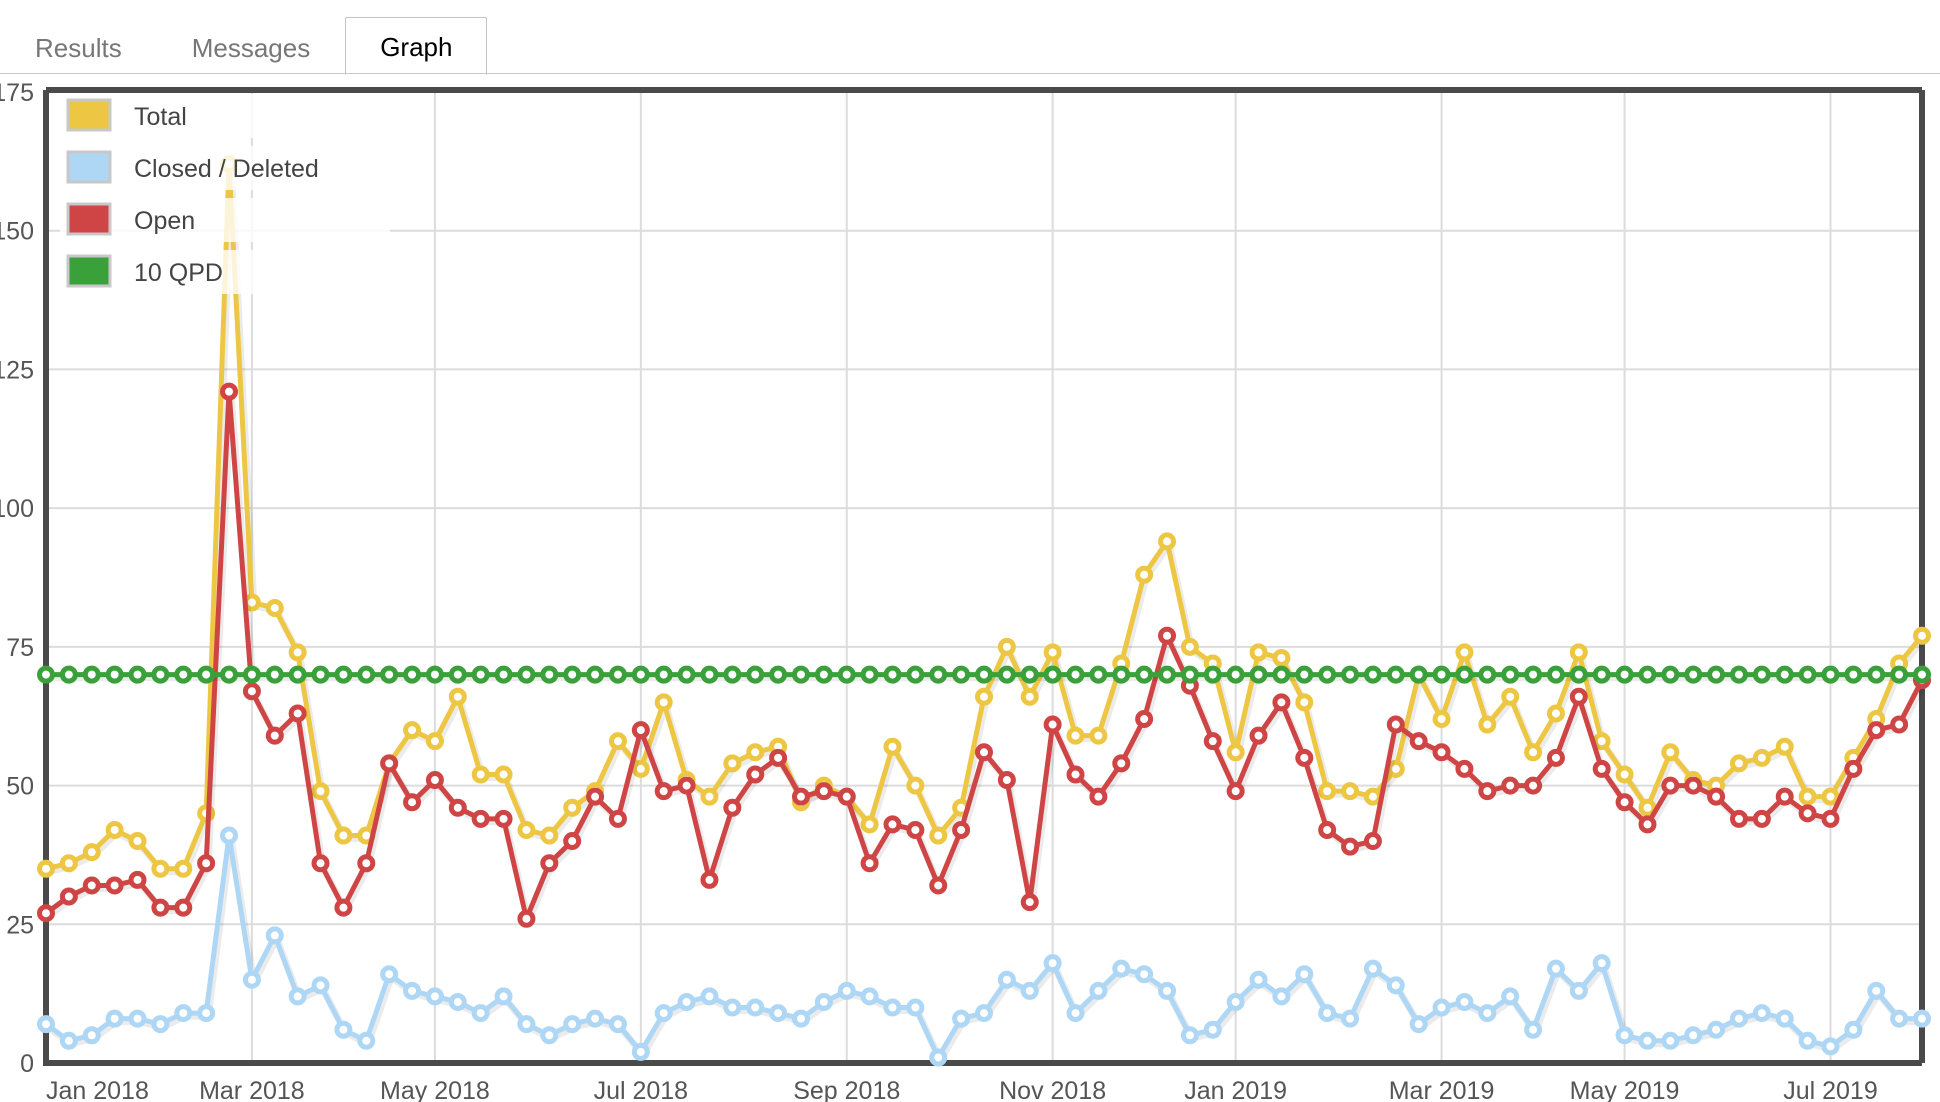 This screenshot has height=1102, width=1940. What do you see at coordinates (1442, 1089) in the screenshot?
I see `x-tick-label: Mar 2019` at bounding box center [1442, 1089].